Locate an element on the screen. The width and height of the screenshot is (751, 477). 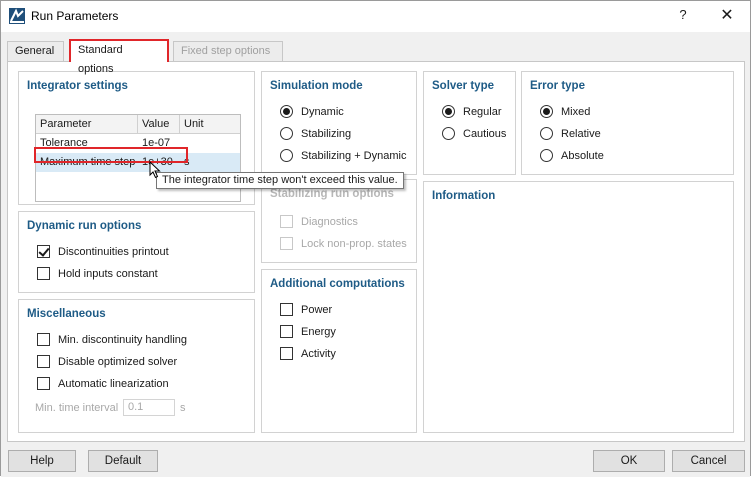
group-title: Simulation mode is located at coordinates (316, 86).